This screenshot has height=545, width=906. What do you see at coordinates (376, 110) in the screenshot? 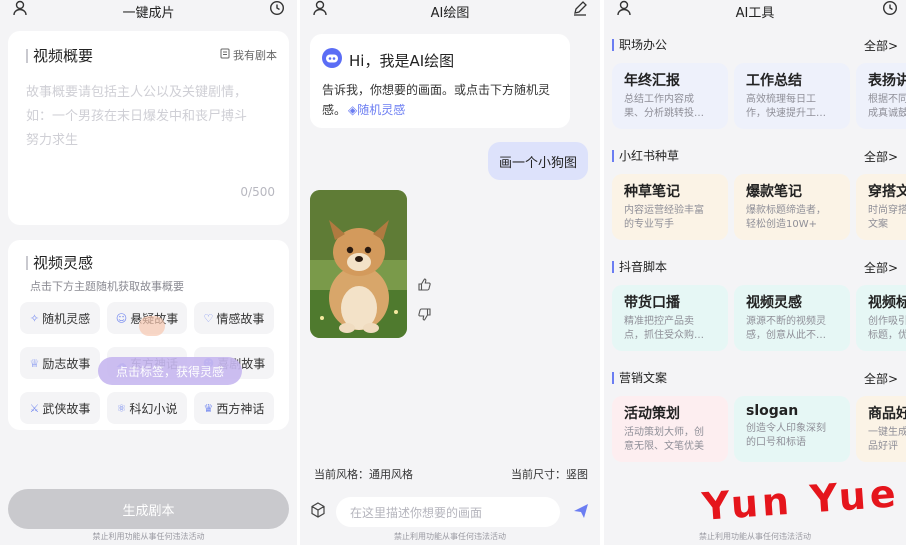
I see `random-inspiration-link: ◈随机灵感` at bounding box center [376, 110].